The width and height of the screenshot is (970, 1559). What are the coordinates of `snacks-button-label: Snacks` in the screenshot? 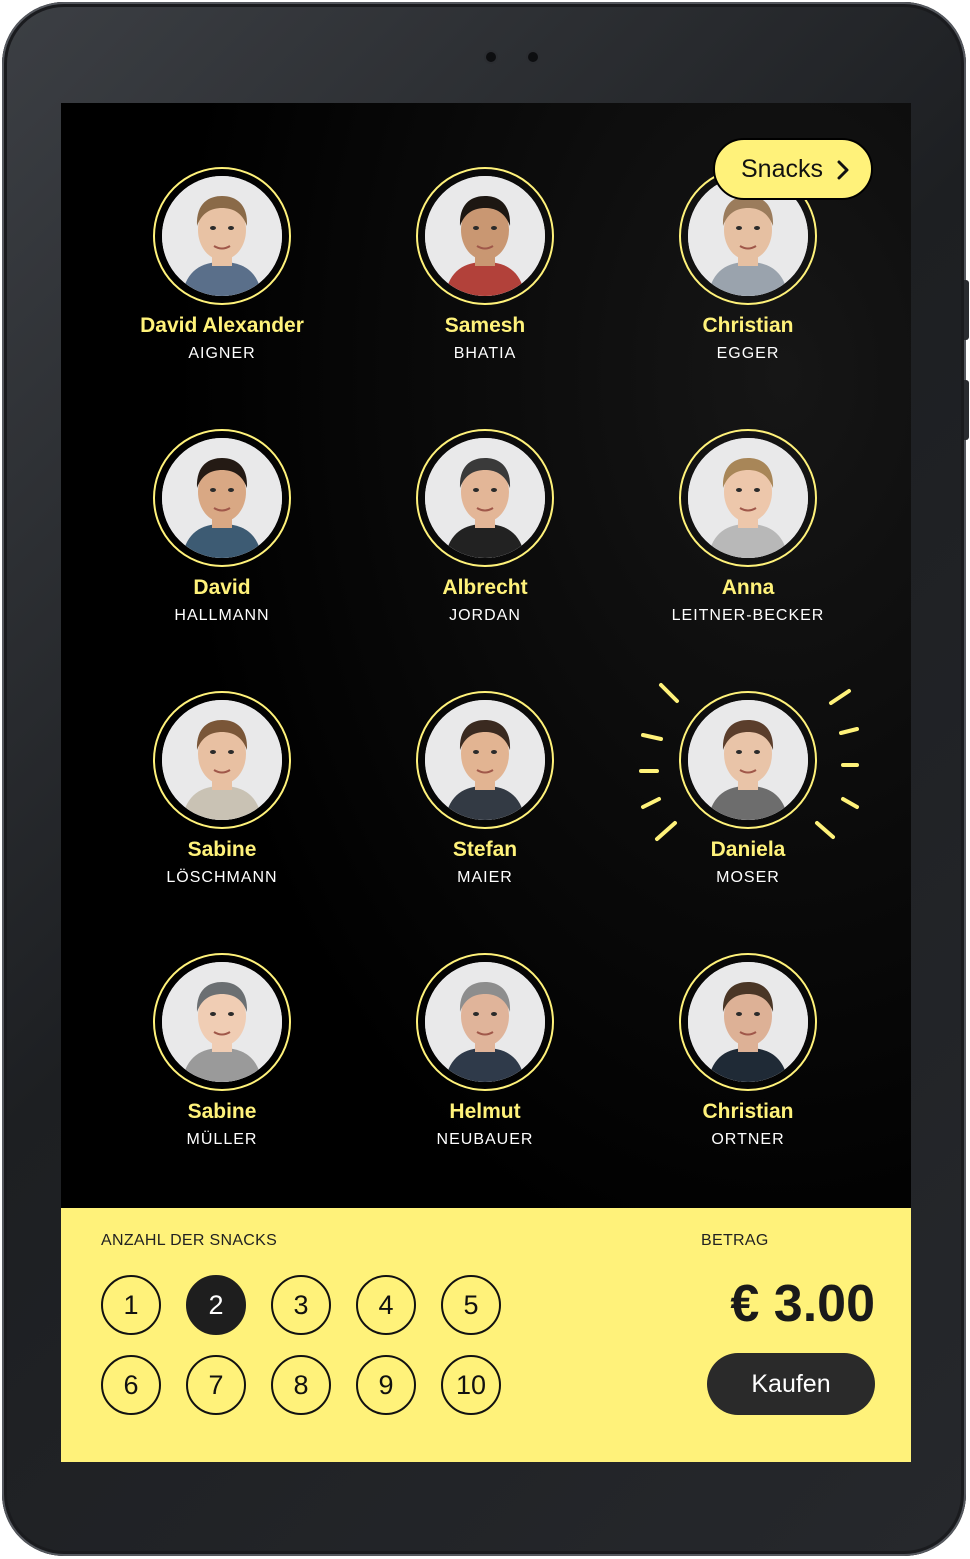 It's located at (782, 168).